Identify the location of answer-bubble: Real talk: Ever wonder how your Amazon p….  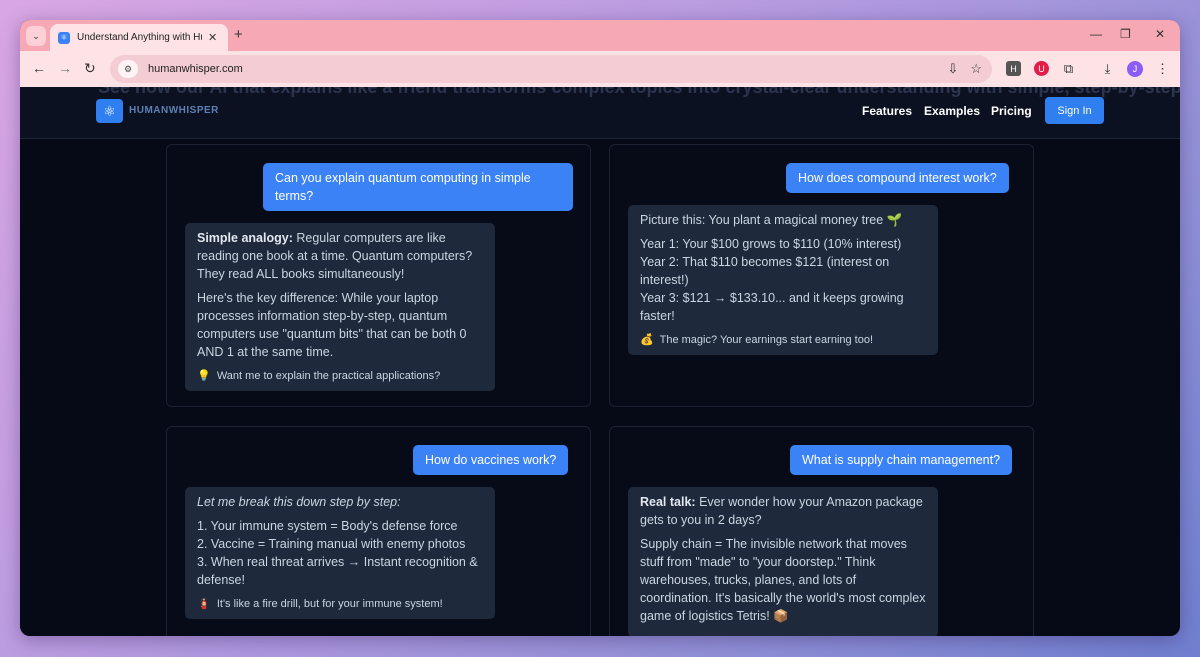
(783, 561).